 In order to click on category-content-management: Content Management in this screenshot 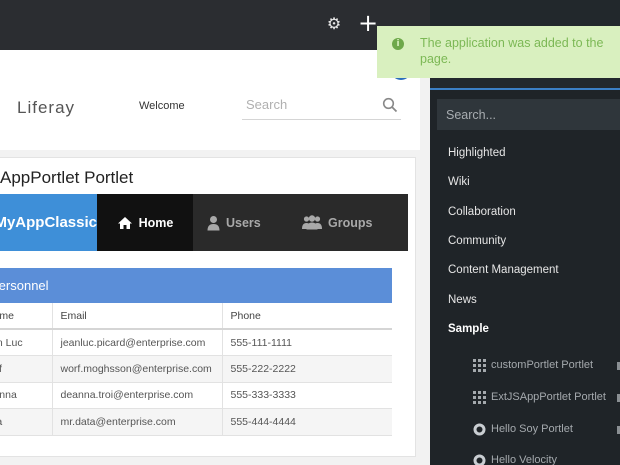, I will do `click(503, 270)`.